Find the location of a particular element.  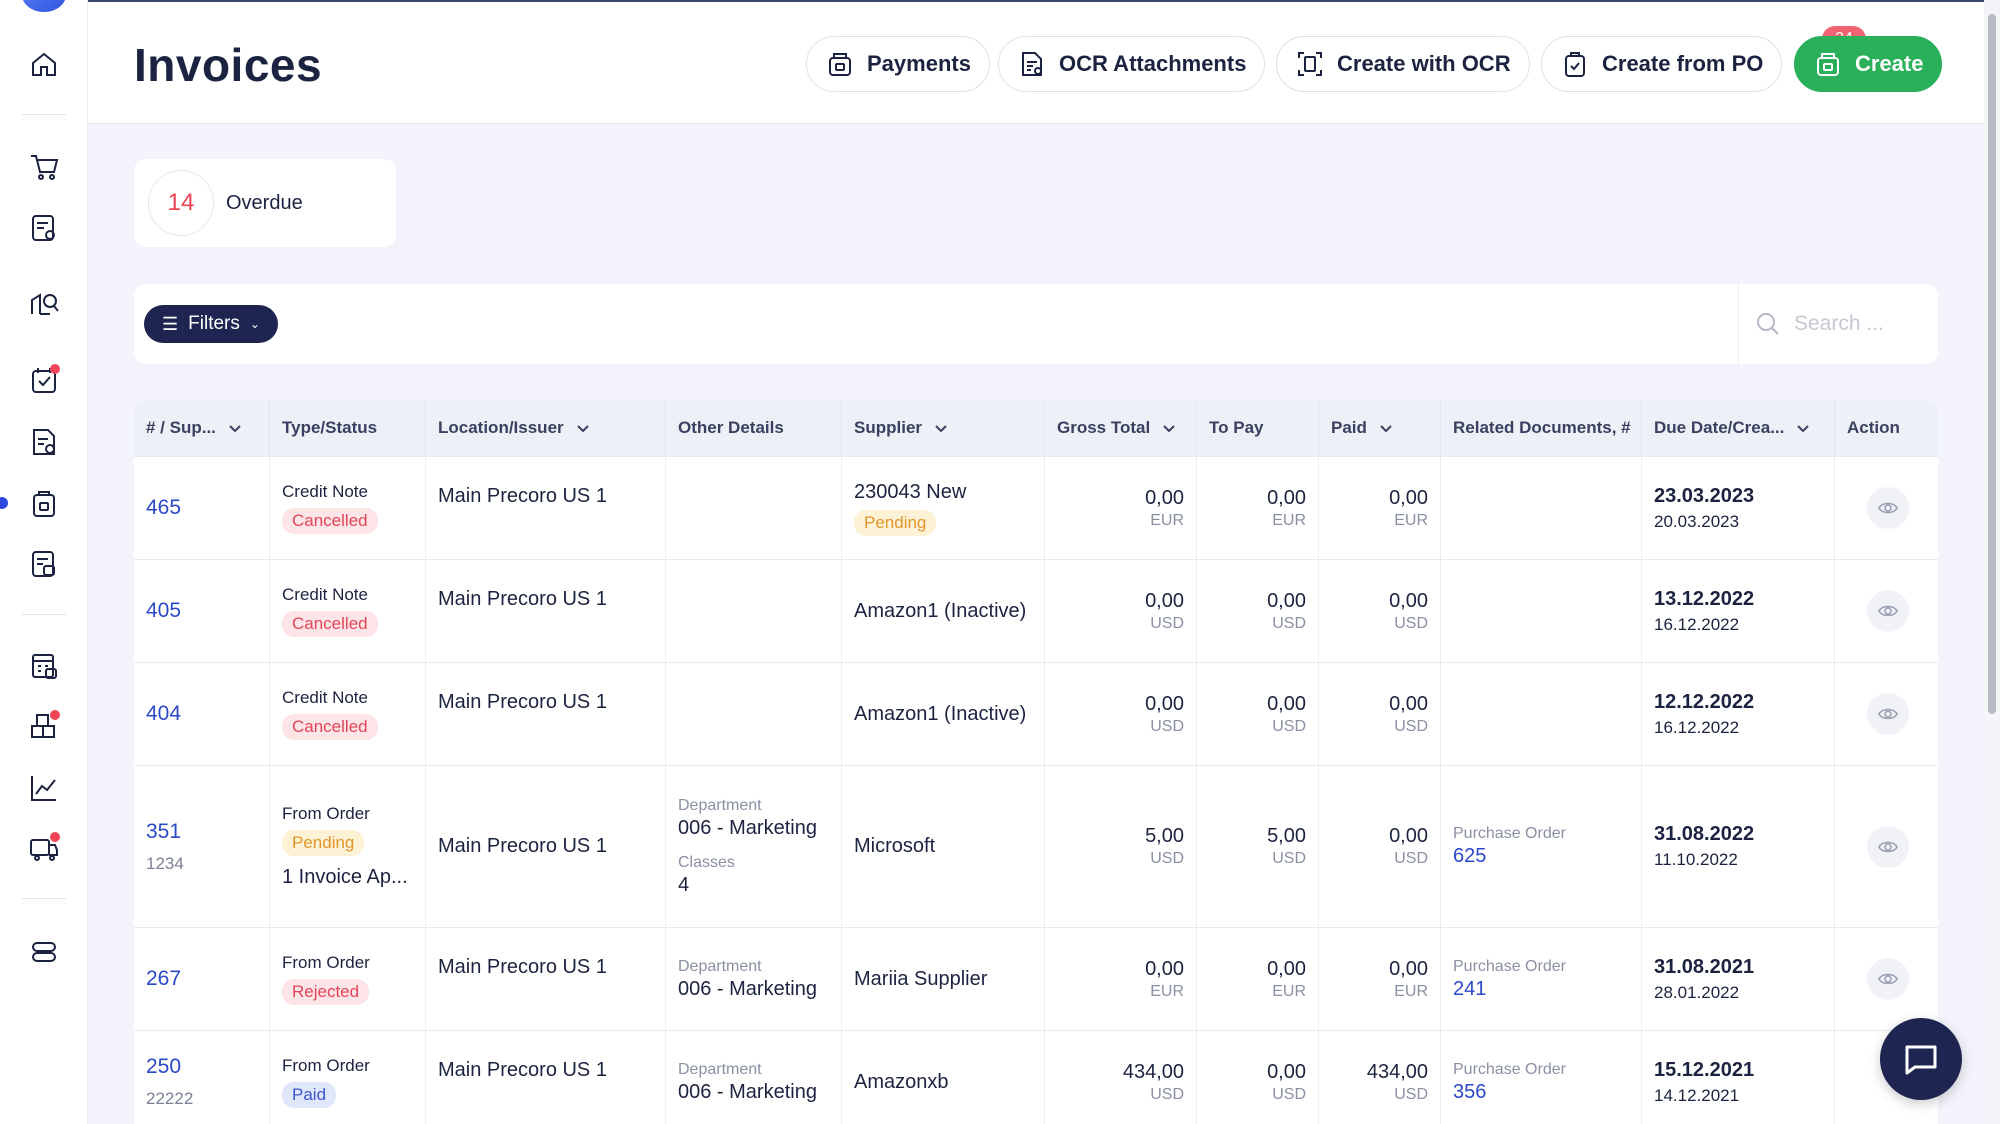

related-document-link: 625 is located at coordinates (1547, 856).